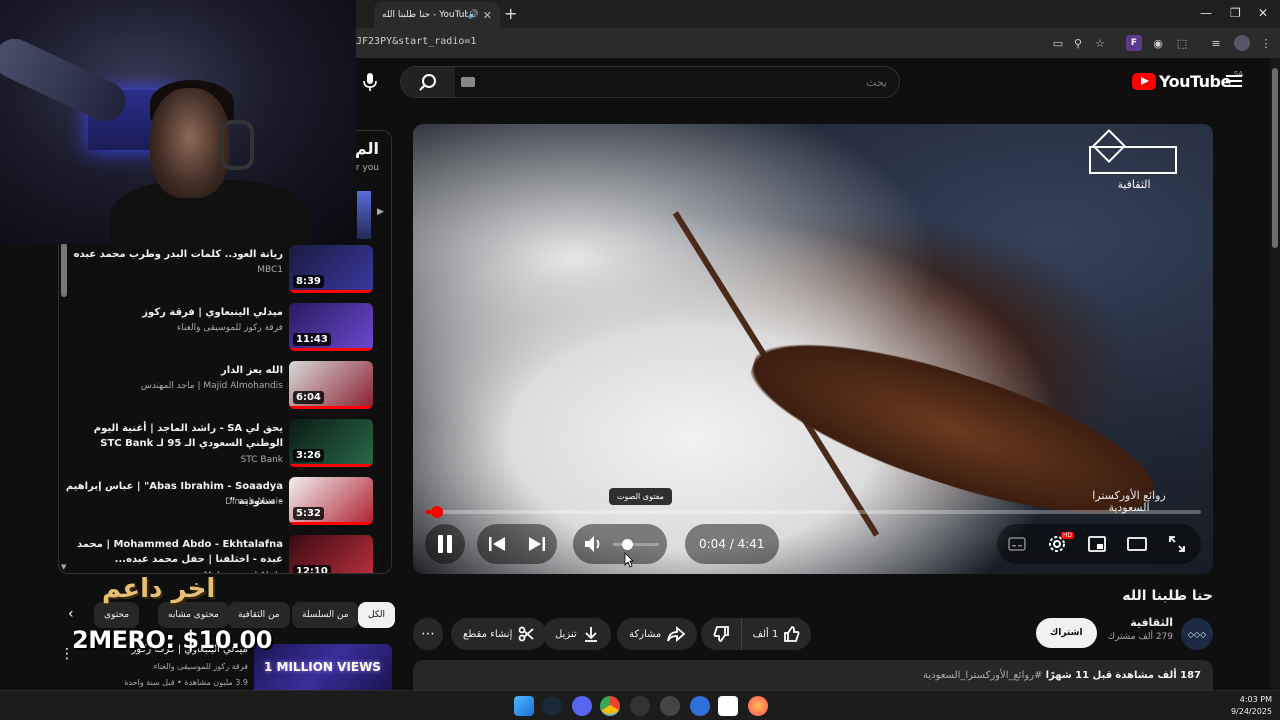 The height and width of the screenshot is (720, 1280). I want to click on pause-button, so click(445, 544).